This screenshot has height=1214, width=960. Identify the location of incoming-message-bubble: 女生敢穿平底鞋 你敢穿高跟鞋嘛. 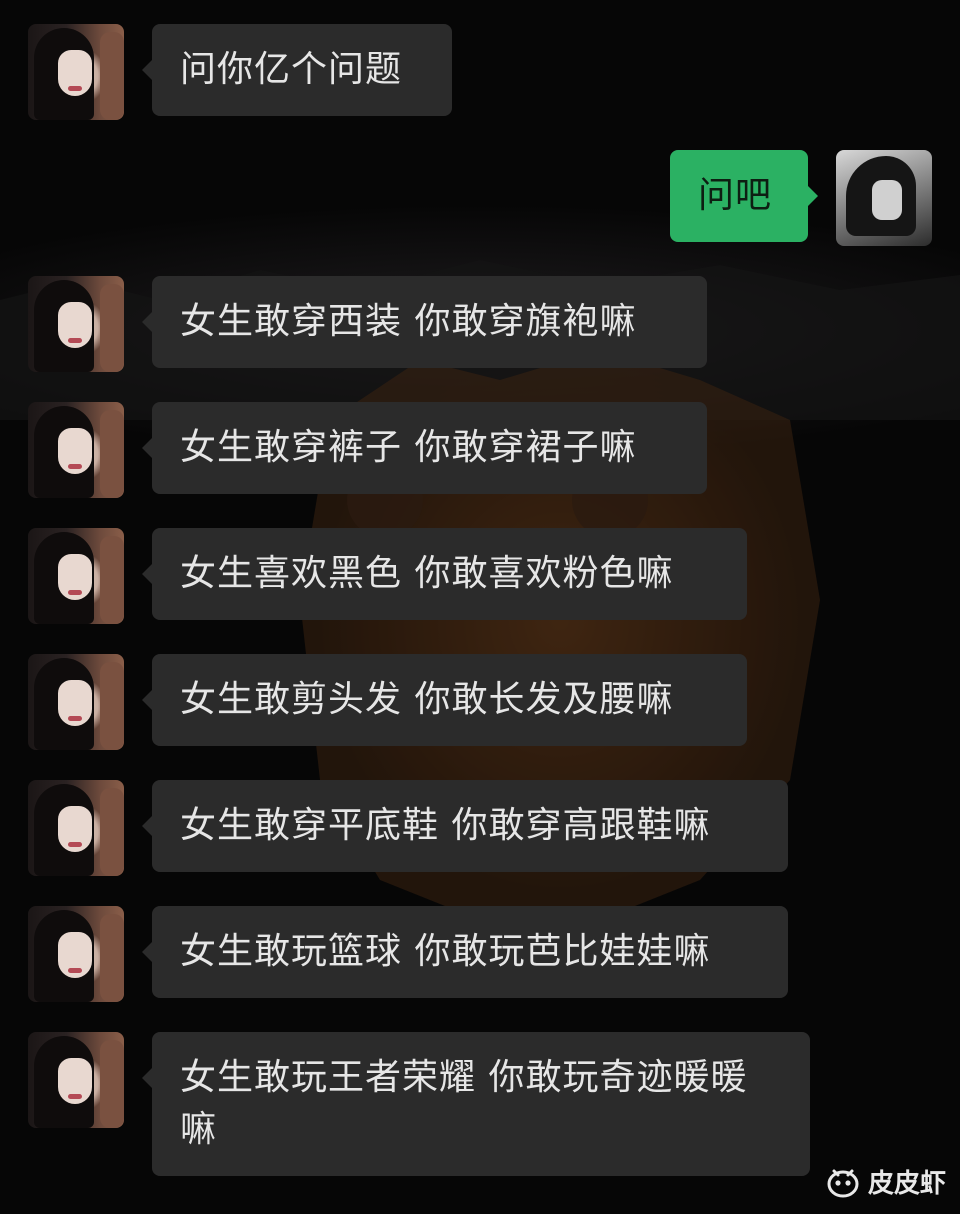
(465, 826).